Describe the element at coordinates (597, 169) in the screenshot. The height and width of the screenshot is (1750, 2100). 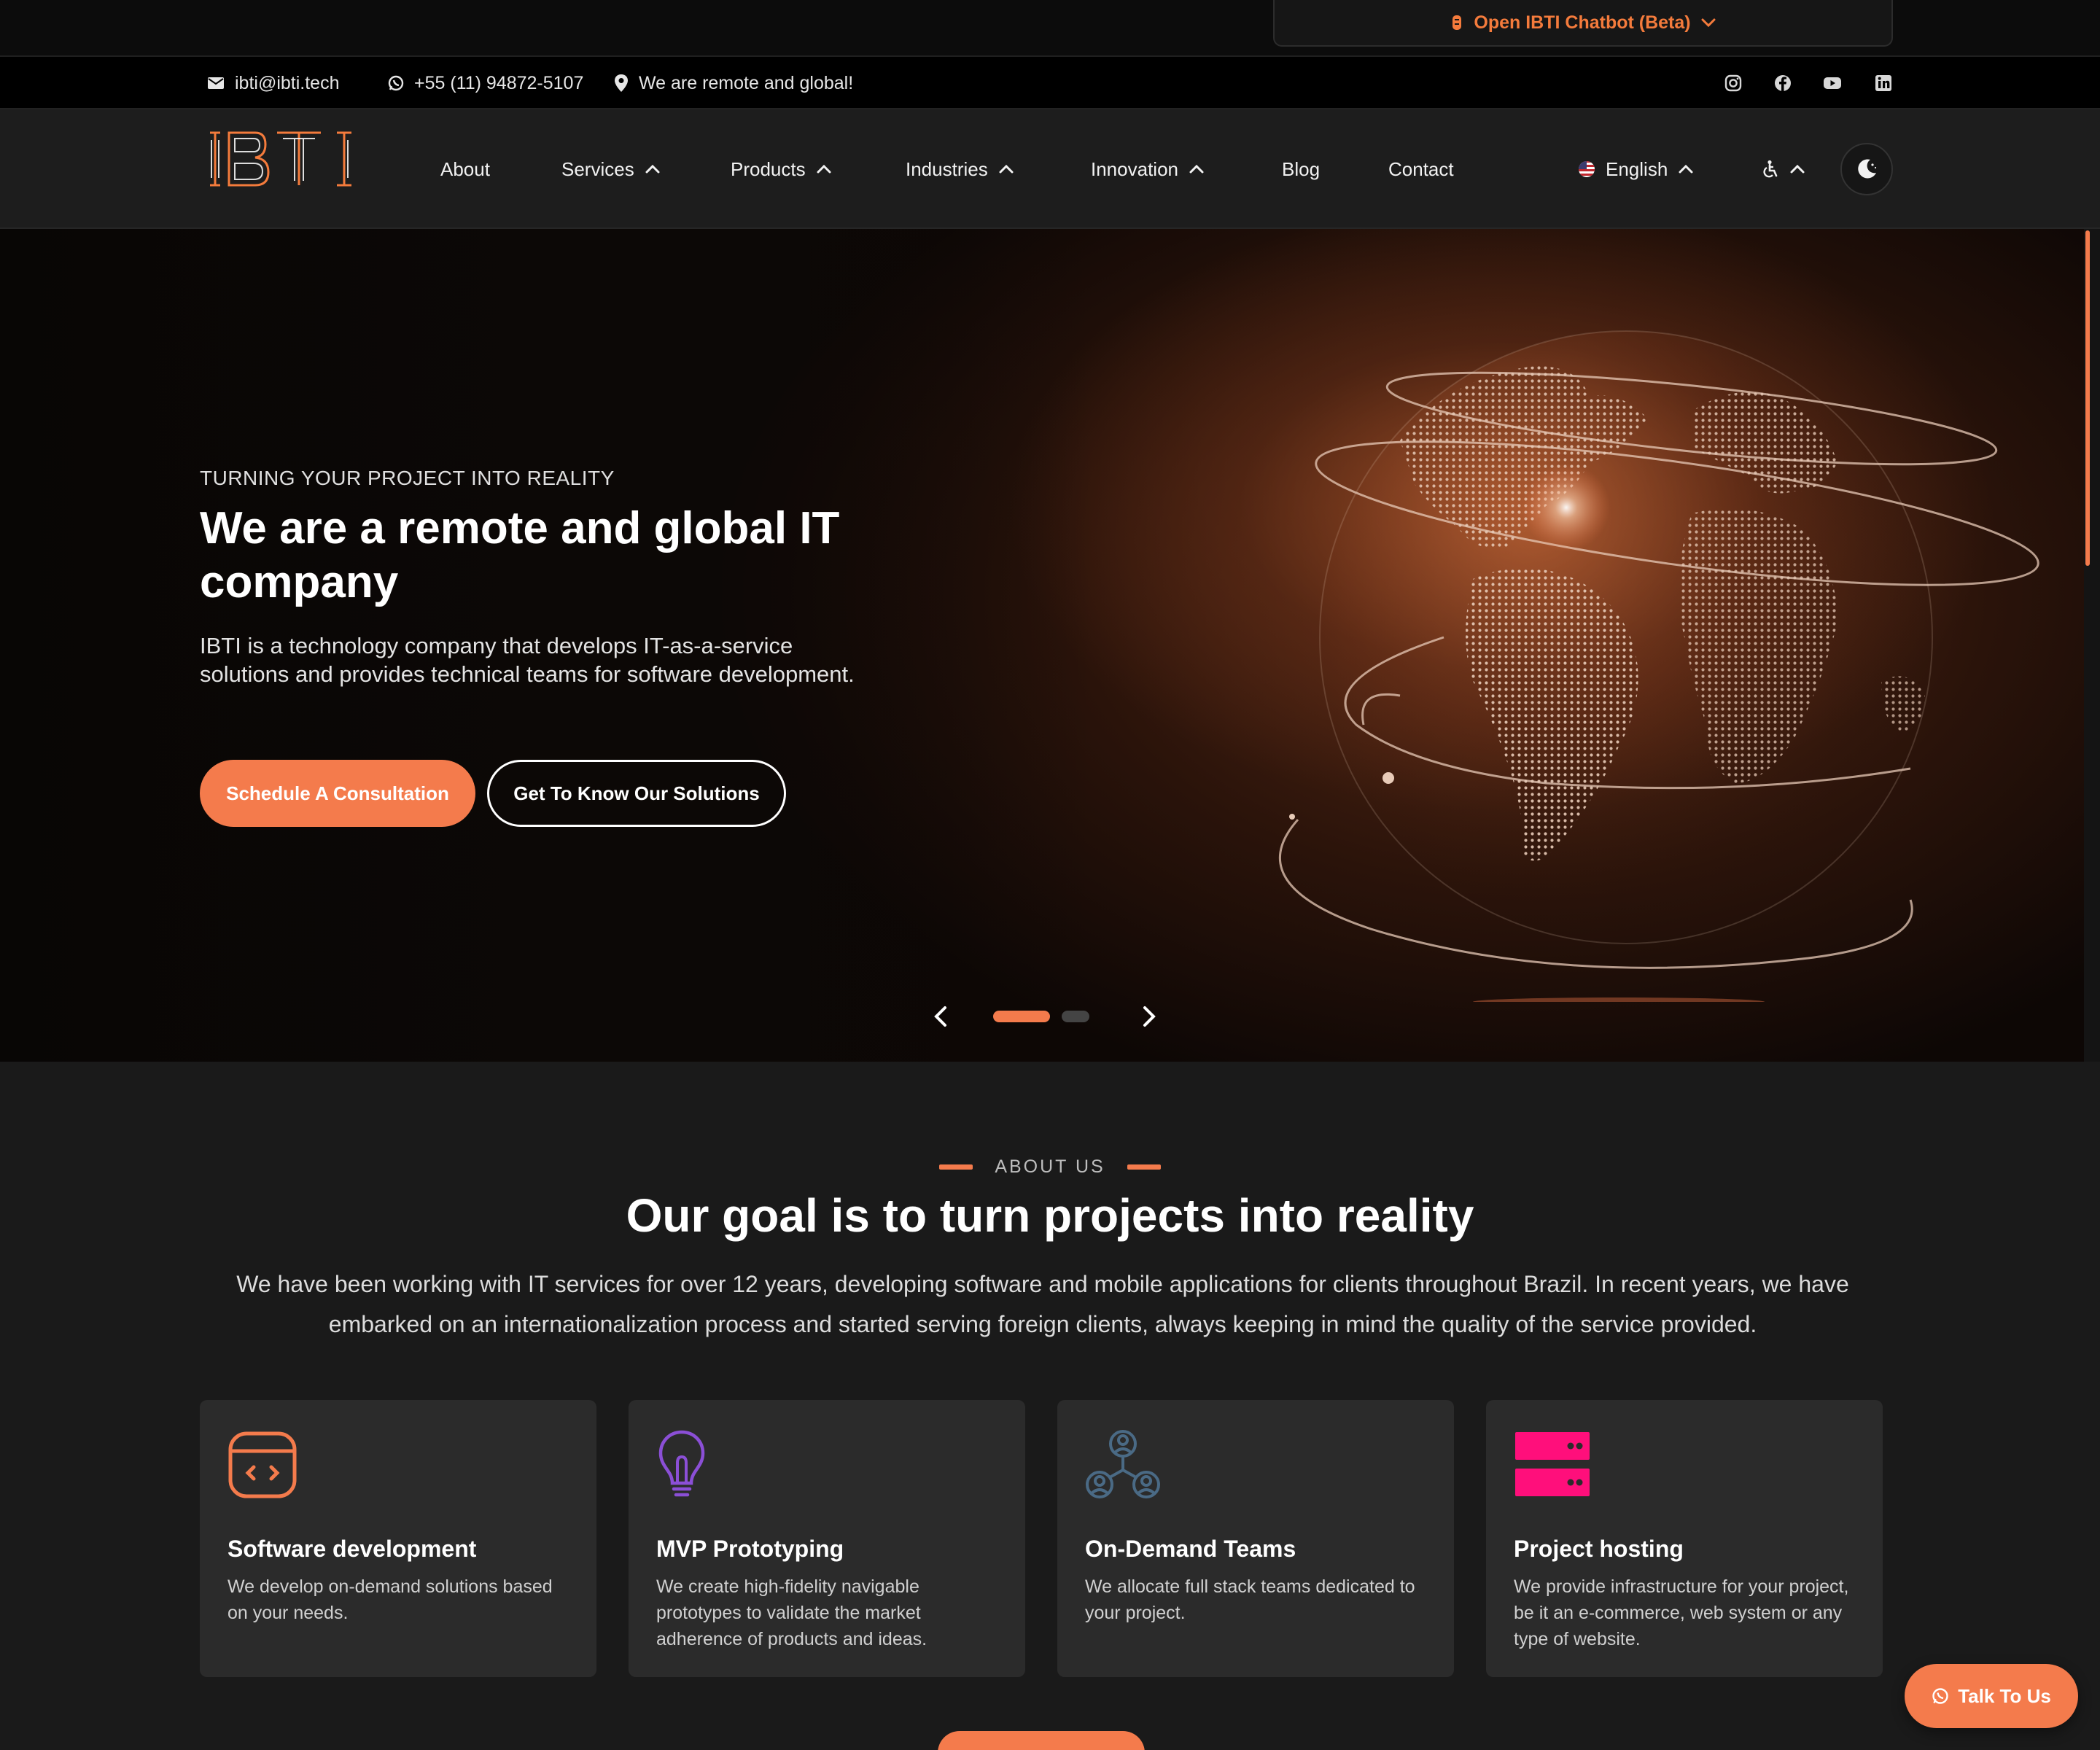
I see `nav-services-label: Services` at that location.